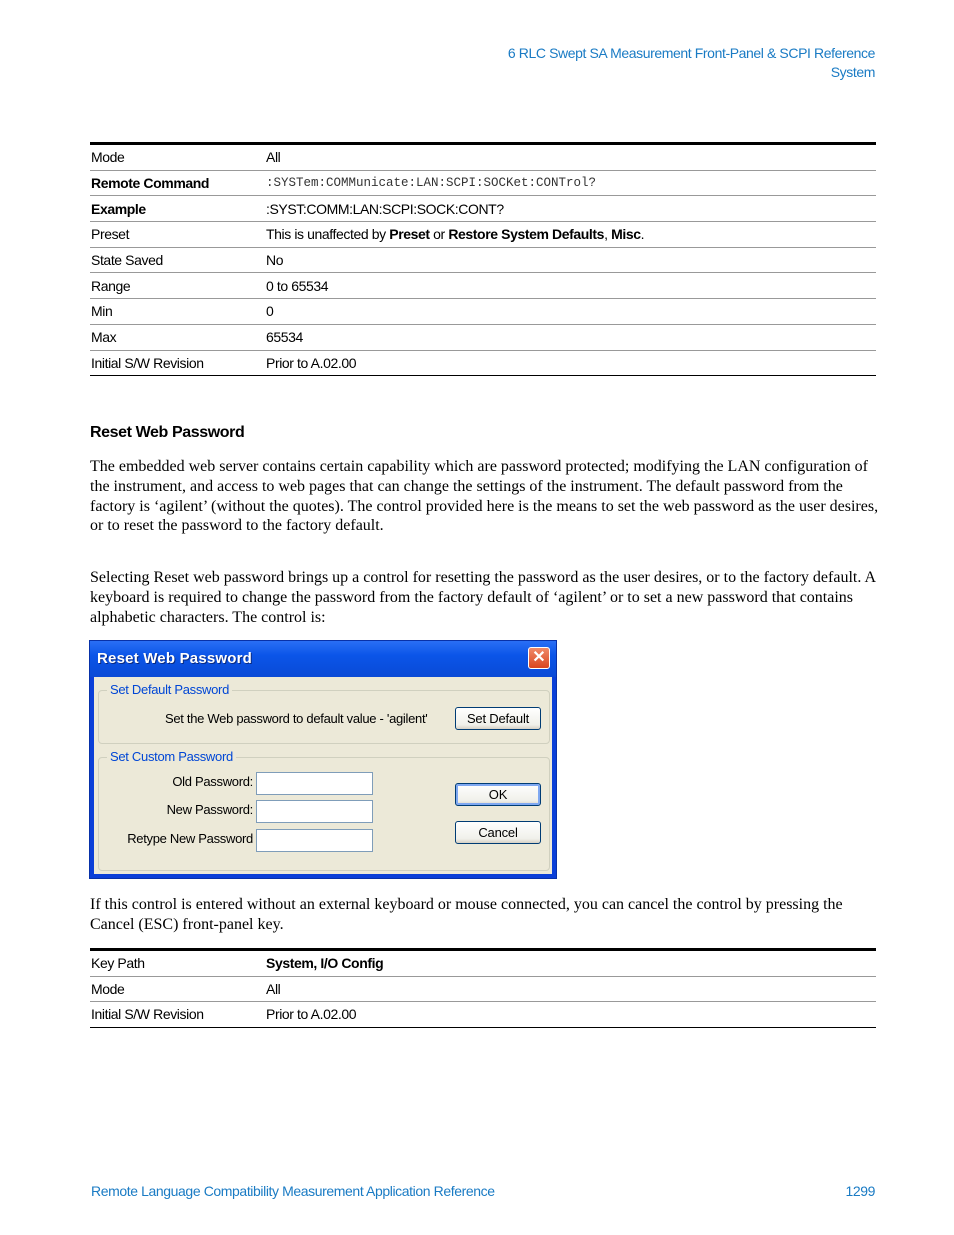  Describe the element at coordinates (608, 234) in the screenshot. I see `preset-text: ,` at that location.